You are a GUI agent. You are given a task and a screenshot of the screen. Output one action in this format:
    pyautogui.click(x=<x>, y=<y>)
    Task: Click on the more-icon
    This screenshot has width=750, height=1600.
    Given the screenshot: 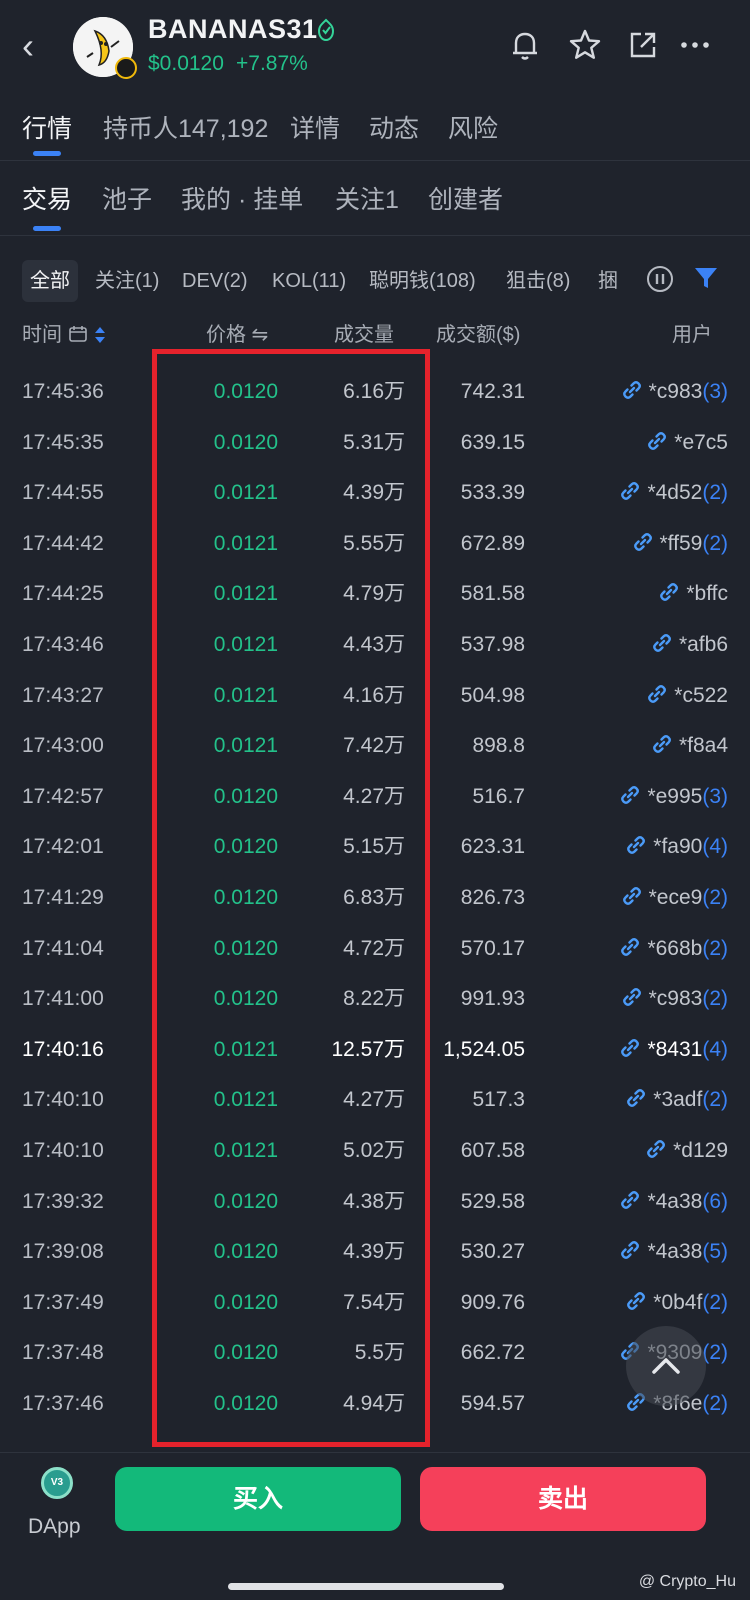 What is the action you would take?
    pyautogui.click(x=695, y=45)
    